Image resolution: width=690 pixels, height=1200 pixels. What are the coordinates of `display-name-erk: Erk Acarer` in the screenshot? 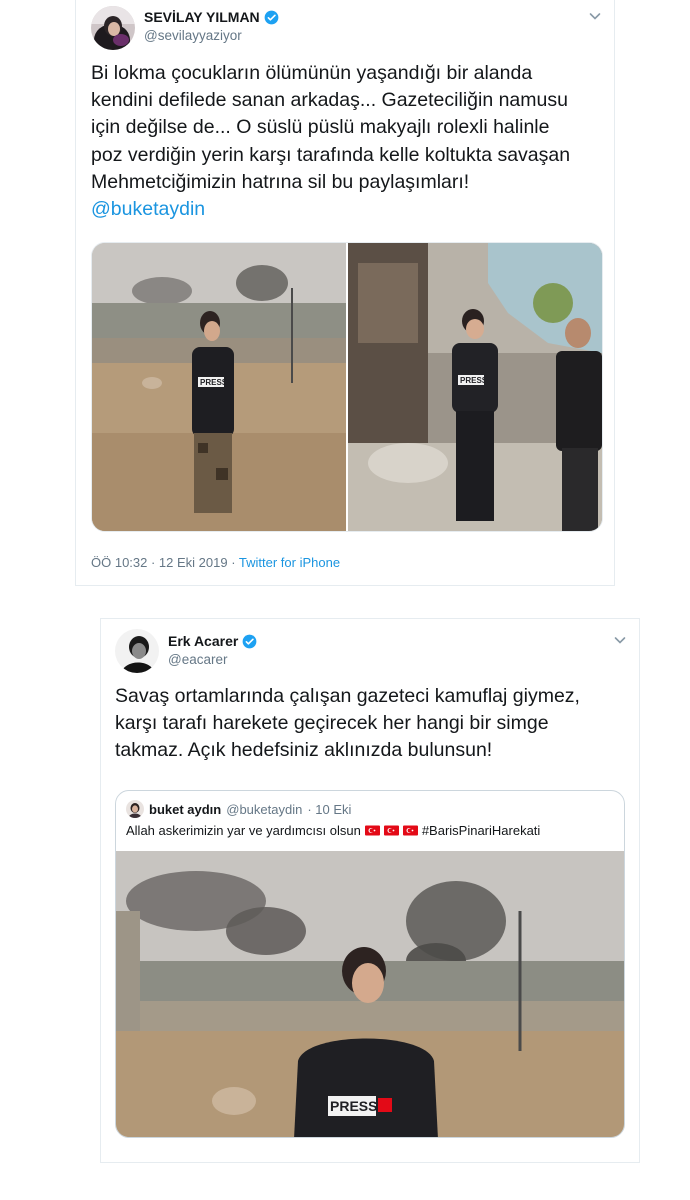 It's located at (212, 641).